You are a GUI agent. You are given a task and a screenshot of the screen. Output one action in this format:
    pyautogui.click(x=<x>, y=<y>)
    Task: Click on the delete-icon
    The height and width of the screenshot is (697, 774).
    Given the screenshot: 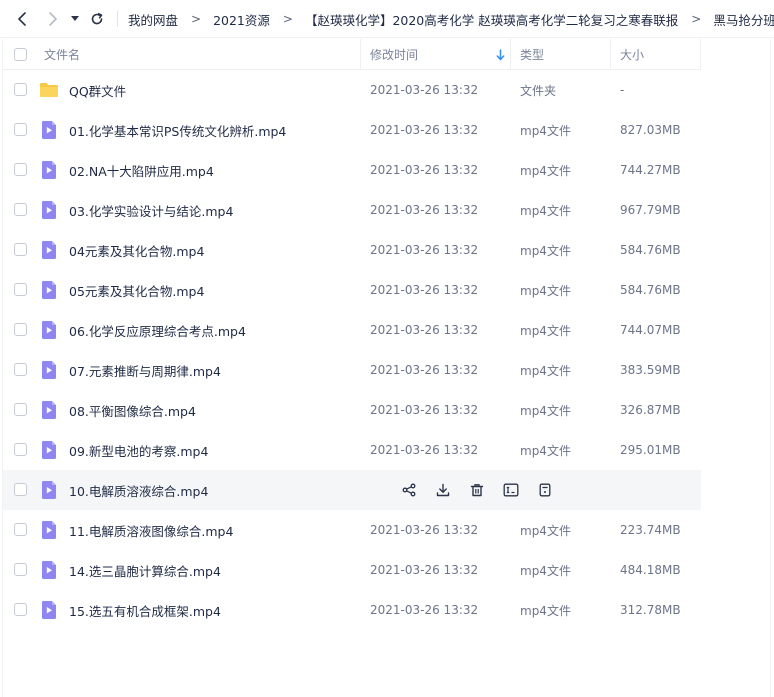 What is the action you would take?
    pyautogui.click(x=477, y=490)
    